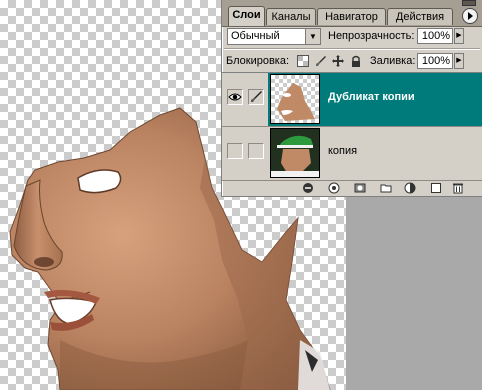  I want to click on tab-actions: Действия, so click(420, 16).